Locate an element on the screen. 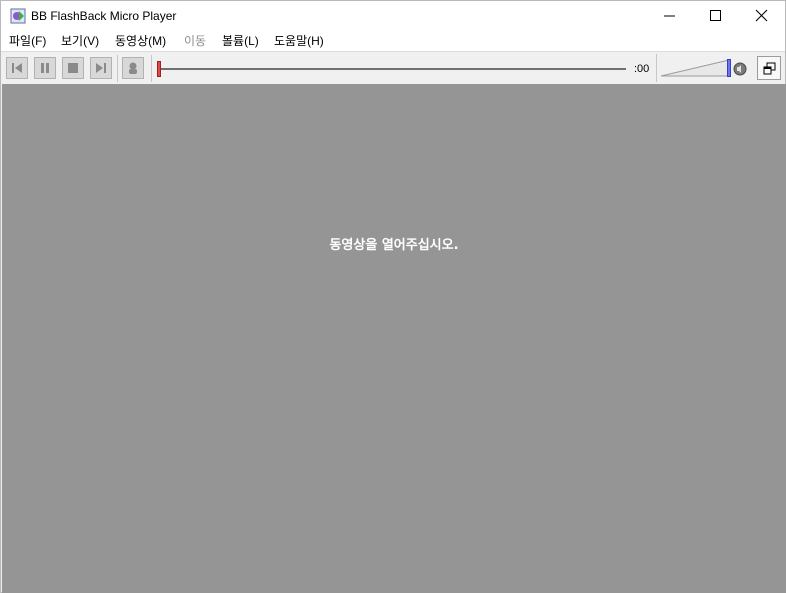  menu-help: 도움말(H) is located at coordinates (299, 41).